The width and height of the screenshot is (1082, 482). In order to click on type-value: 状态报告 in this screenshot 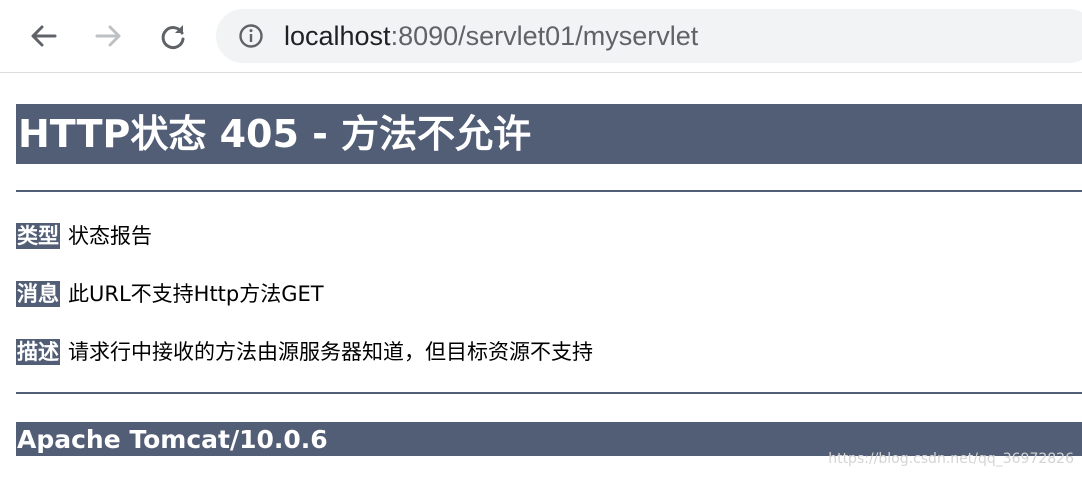, I will do `click(110, 236)`.